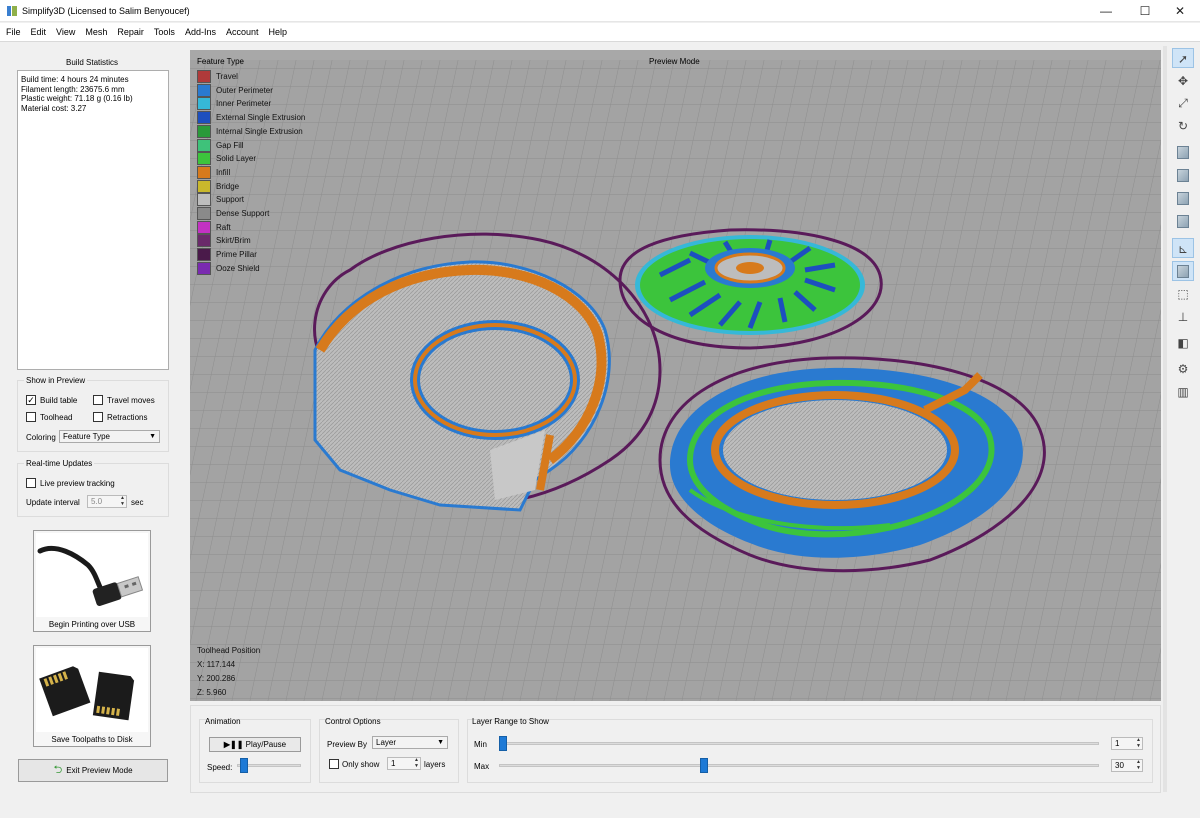  What do you see at coordinates (92, 581) in the screenshot?
I see `begin-printing-usb-button: Begin Printing over USB` at bounding box center [92, 581].